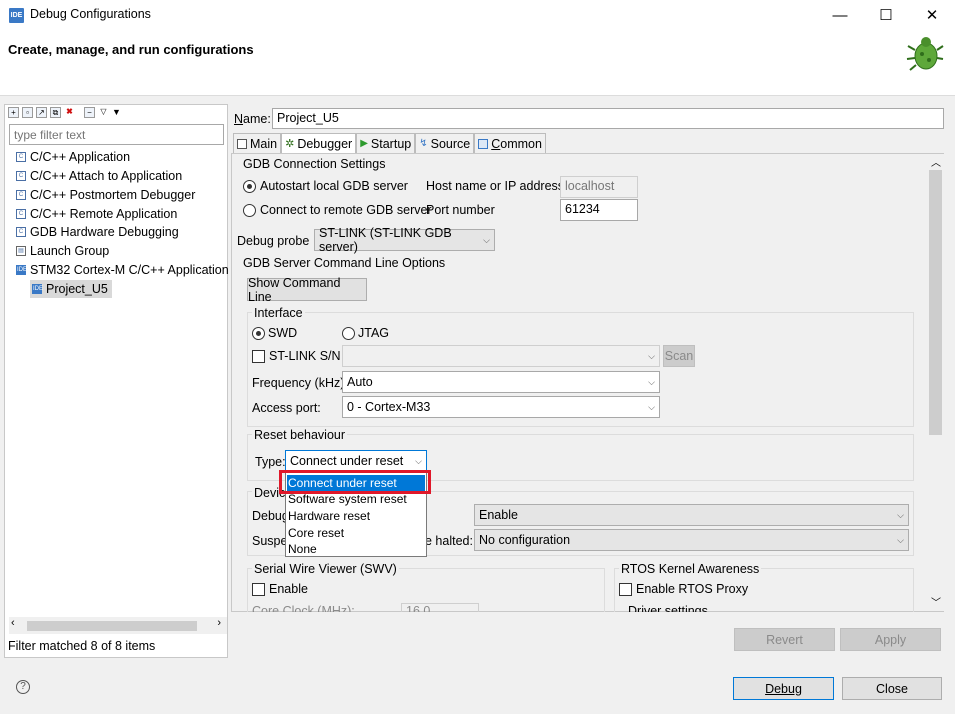  I want to click on delete-icon: ✖, so click(69, 112).